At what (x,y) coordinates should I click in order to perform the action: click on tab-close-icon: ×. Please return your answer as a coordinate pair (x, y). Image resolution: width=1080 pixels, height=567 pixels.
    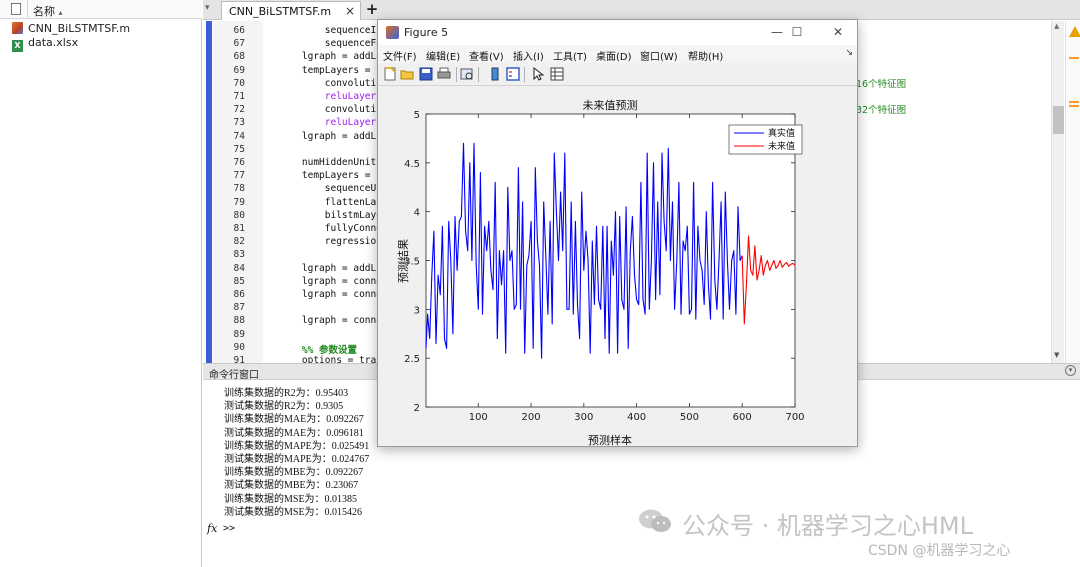
    Looking at the image, I should click on (350, 11).